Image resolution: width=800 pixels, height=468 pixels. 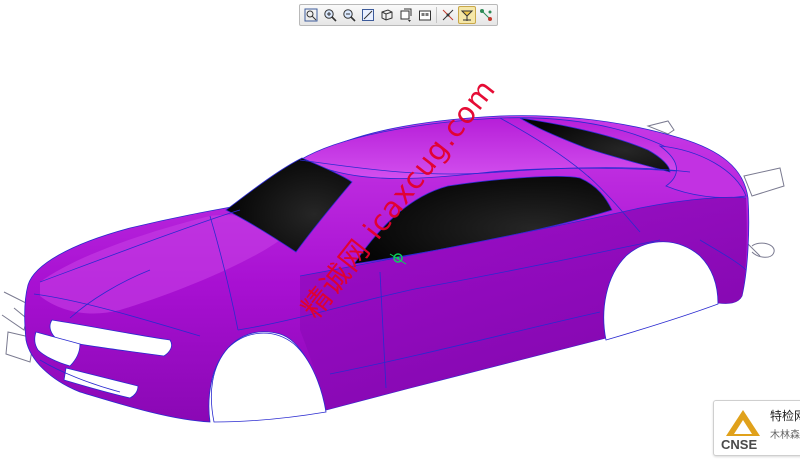 I want to click on badge-logo-text: CNSE, so click(x=739, y=444).